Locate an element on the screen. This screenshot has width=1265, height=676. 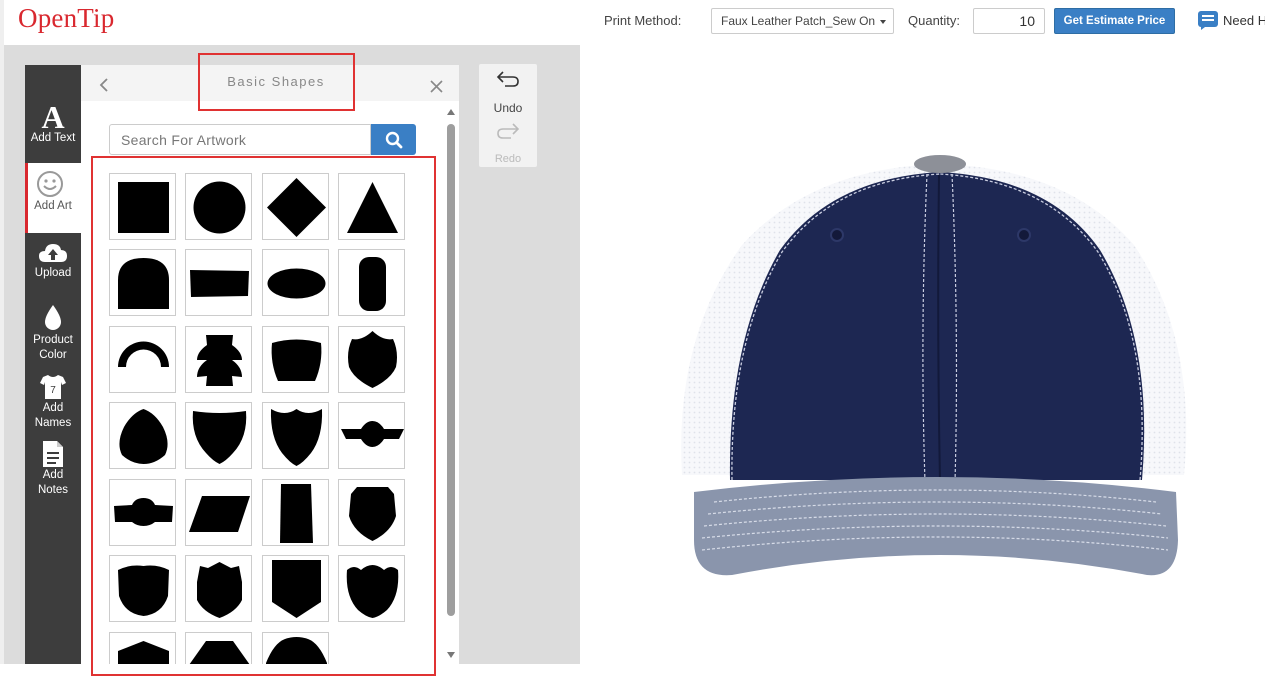
caret-down-icon is located at coordinates (883, 22).